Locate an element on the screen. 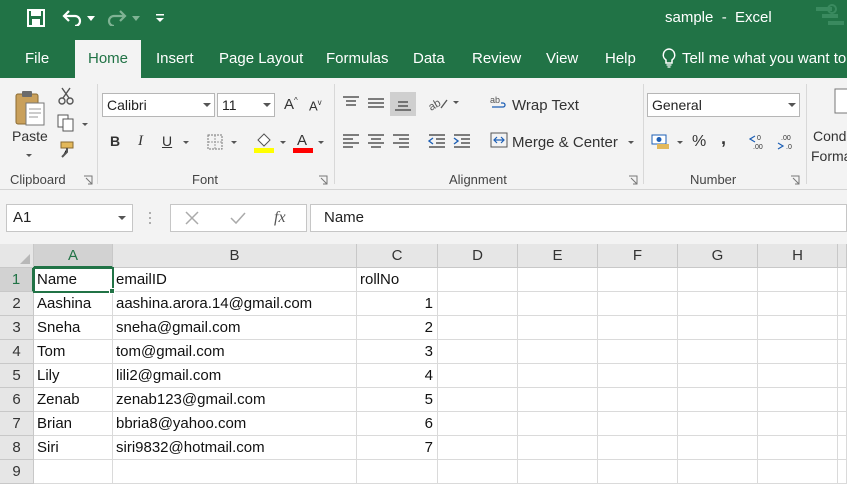 The image size is (847, 484). cell-a4: Tom is located at coordinates (73, 352).